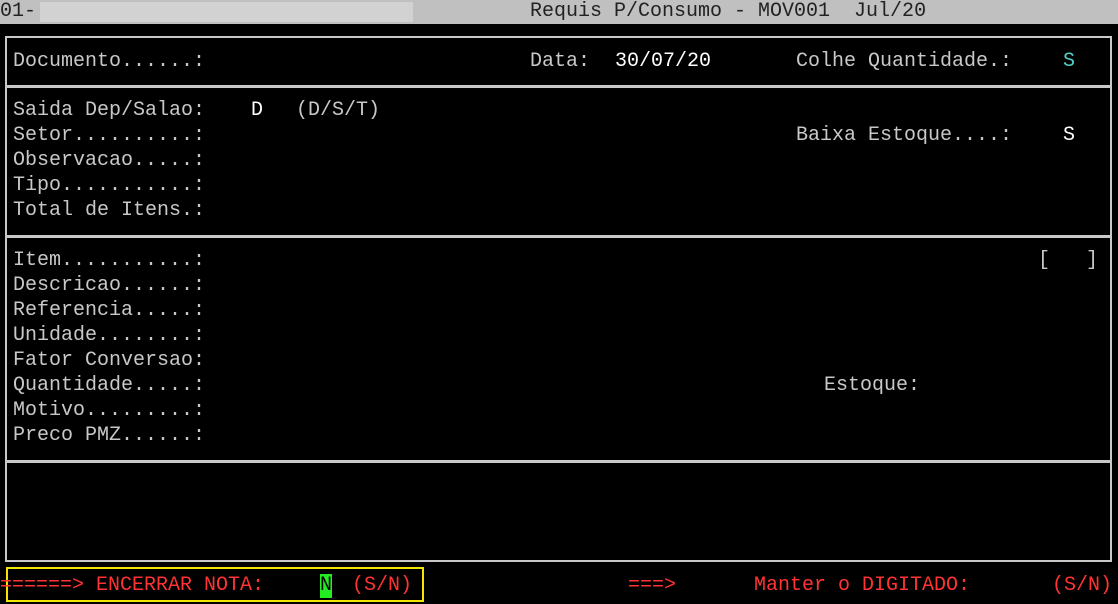  Describe the element at coordinates (109, 61) in the screenshot. I see `documento-label: Documento......:` at that location.